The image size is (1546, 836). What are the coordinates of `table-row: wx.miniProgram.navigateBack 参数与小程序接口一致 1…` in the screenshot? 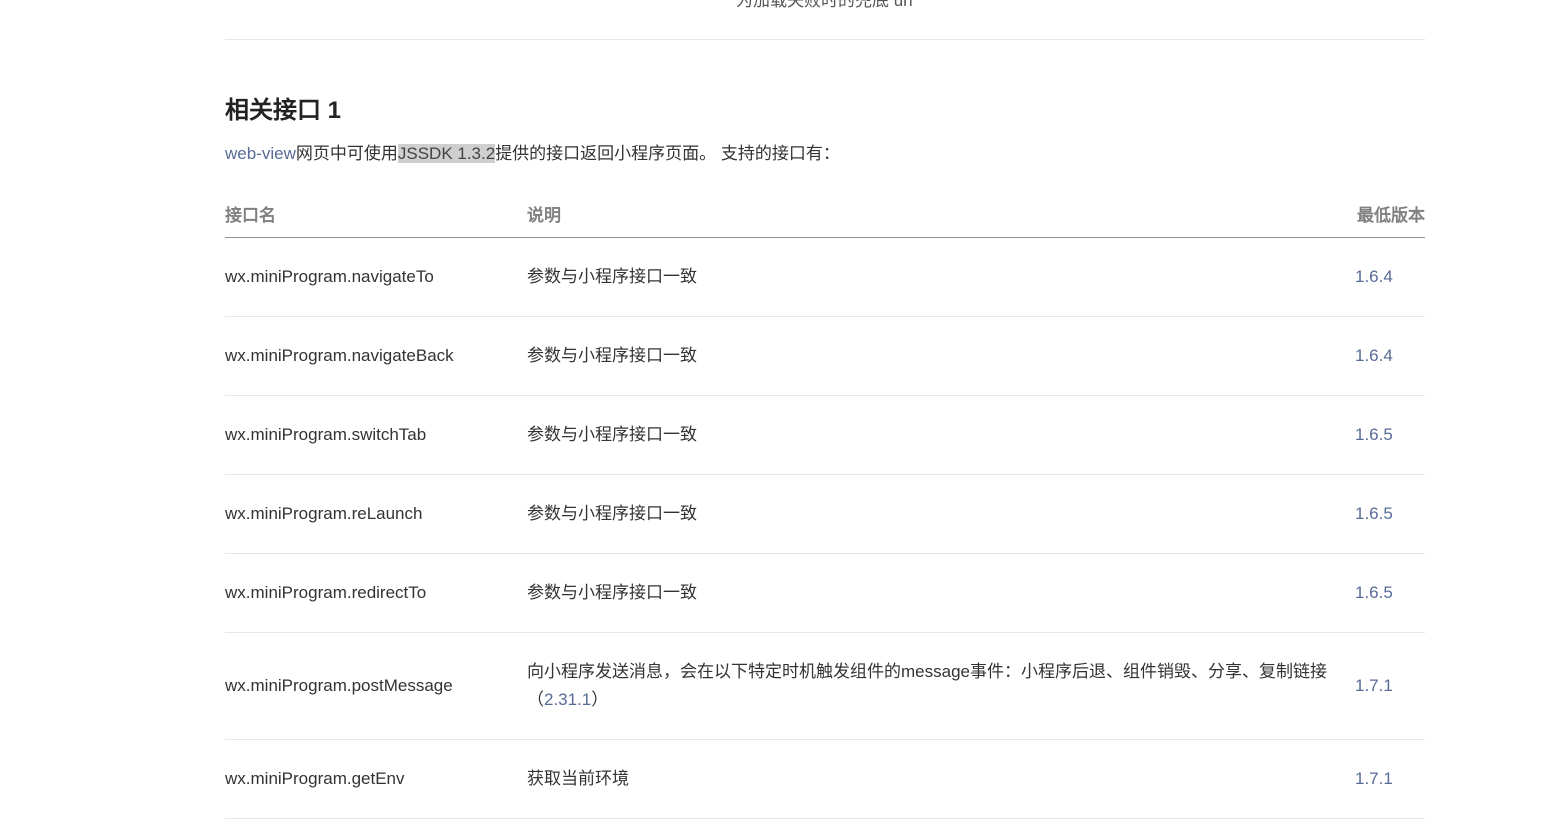 It's located at (825, 356).